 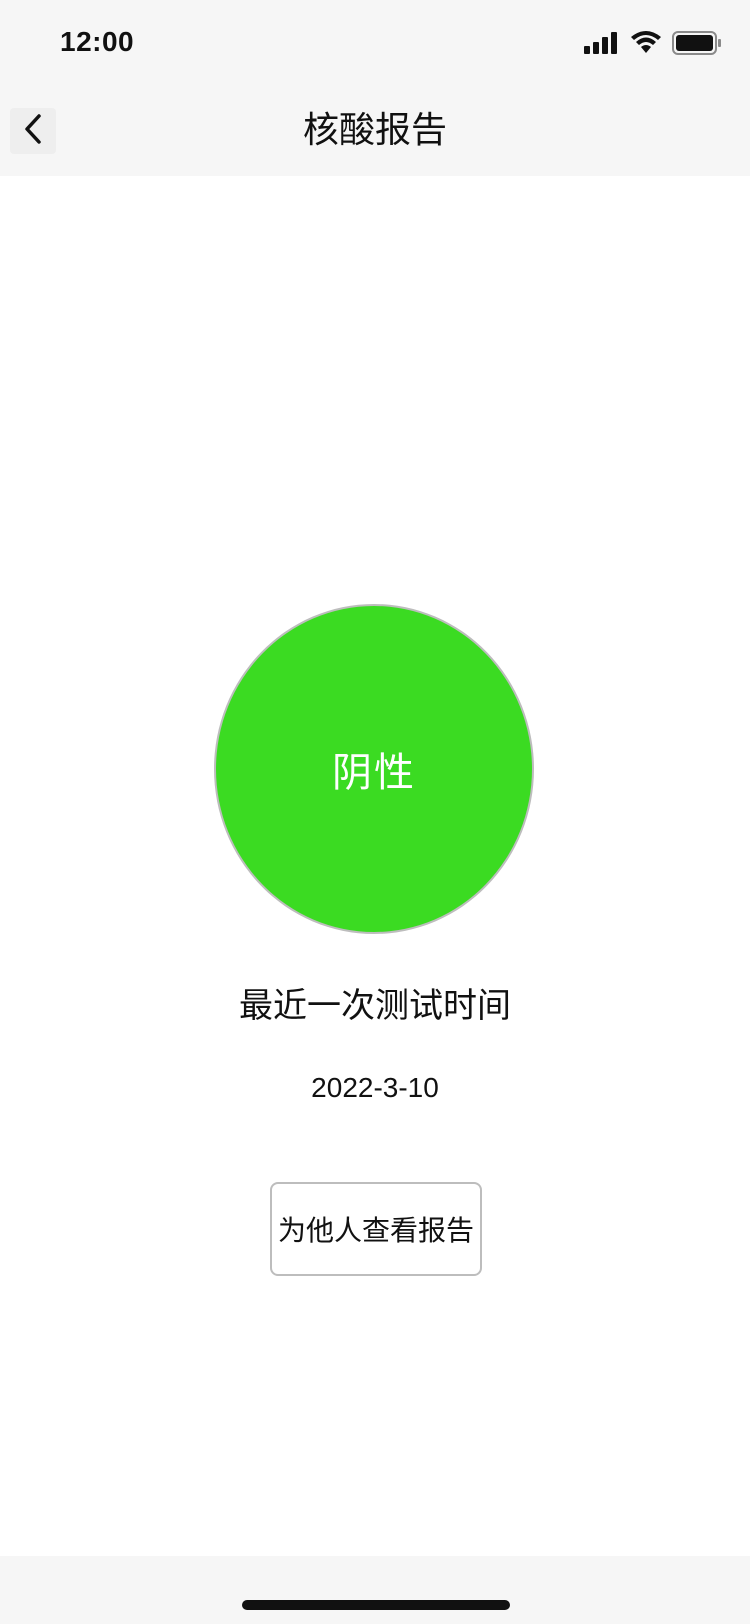 I want to click on status-icons, so click(x=653, y=45).